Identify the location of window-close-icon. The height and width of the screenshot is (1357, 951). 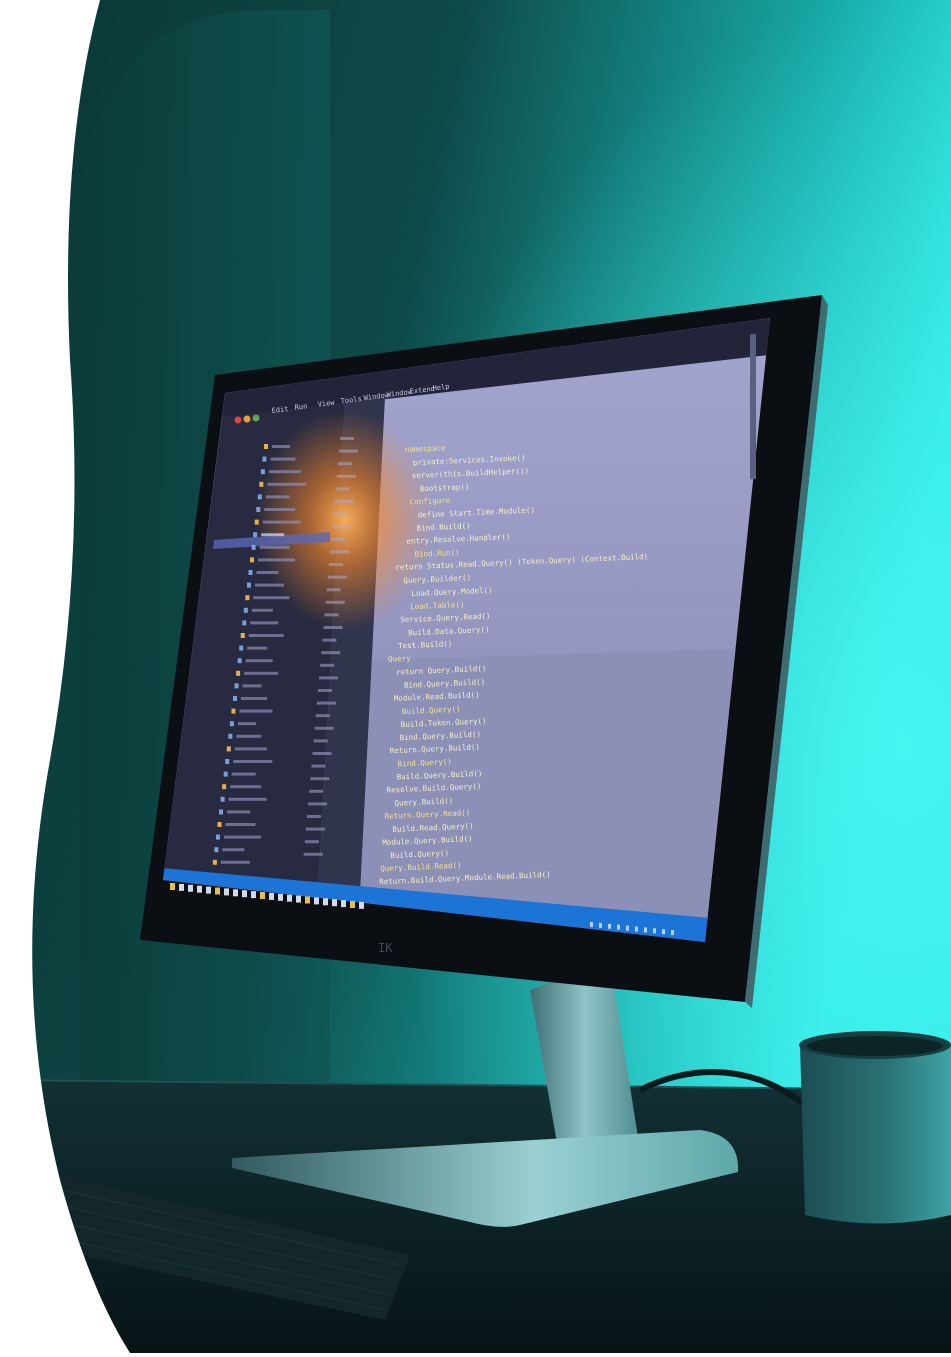
(238, 420).